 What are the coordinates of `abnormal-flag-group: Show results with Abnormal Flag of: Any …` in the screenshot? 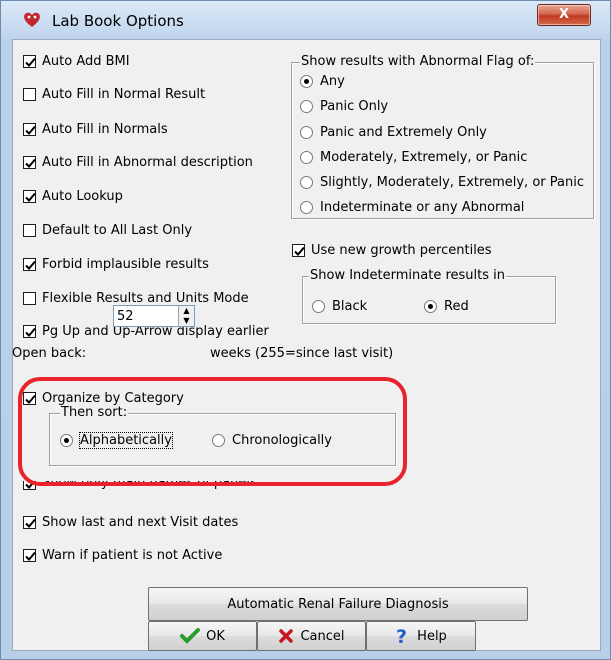 It's located at (442, 136).